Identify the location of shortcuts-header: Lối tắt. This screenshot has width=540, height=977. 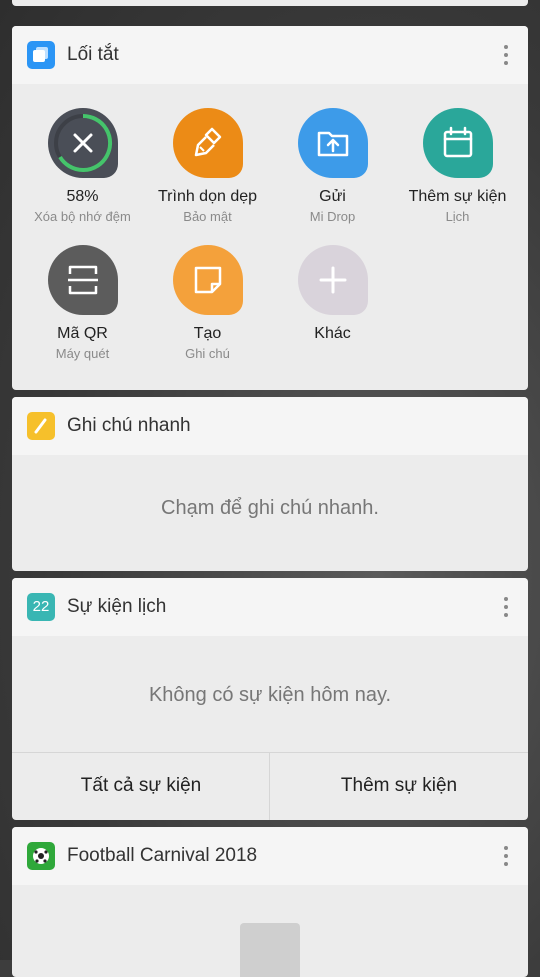
(270, 55).